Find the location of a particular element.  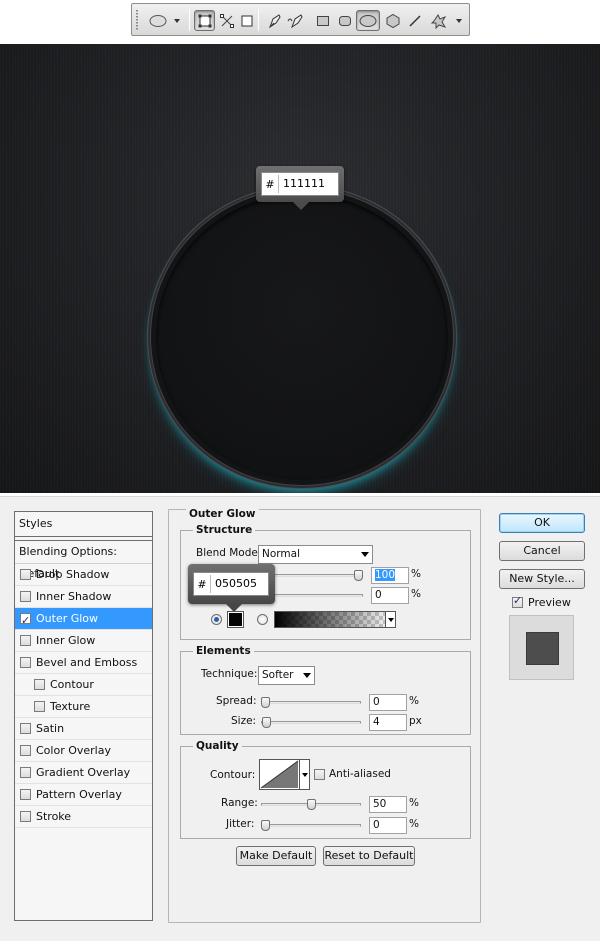

custom-shape-icon is located at coordinates (446, 21).